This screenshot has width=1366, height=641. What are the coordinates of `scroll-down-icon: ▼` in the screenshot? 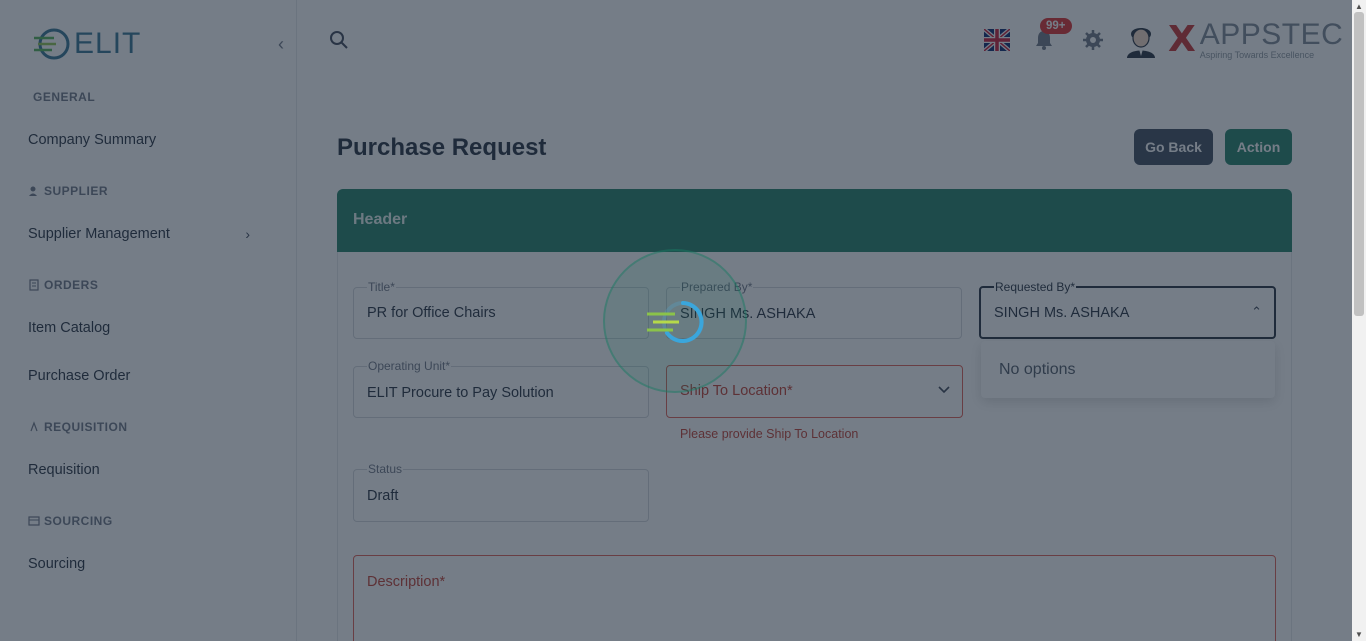 It's located at (1359, 634).